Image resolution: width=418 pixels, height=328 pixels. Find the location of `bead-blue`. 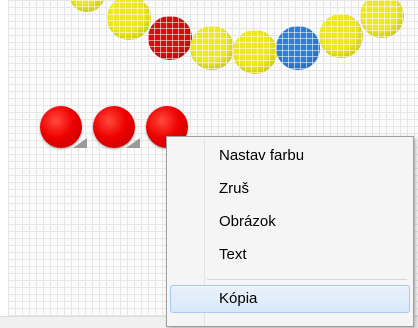

bead-blue is located at coordinates (298, 48).